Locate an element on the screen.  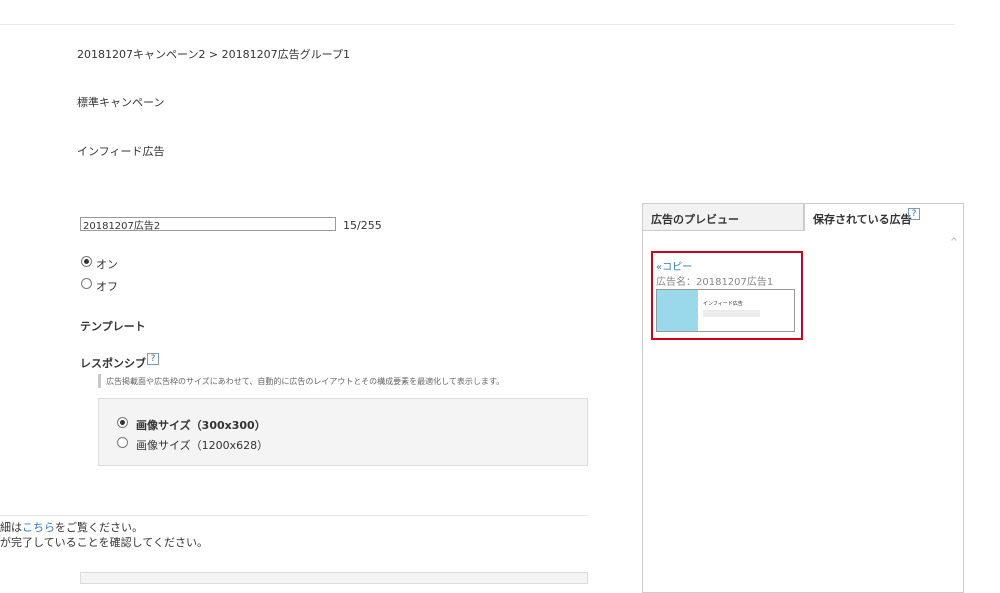
copy-link: «コピー is located at coordinates (674, 265).